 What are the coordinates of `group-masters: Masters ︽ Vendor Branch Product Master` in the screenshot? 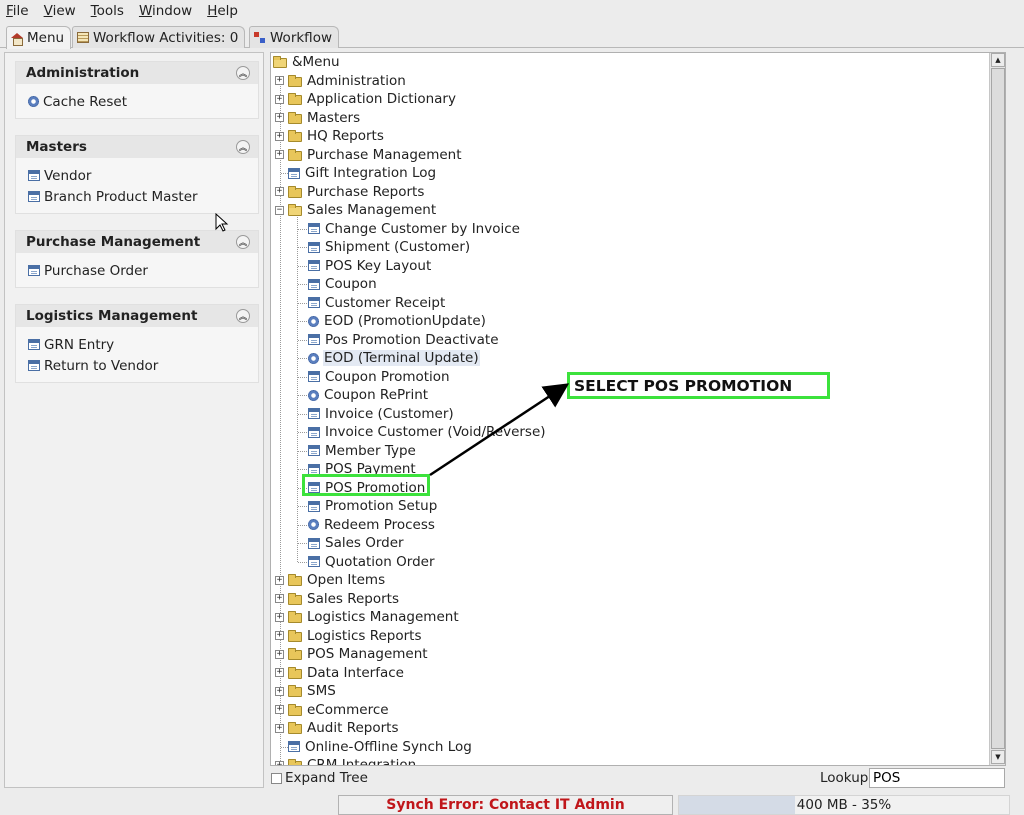 It's located at (137, 174).